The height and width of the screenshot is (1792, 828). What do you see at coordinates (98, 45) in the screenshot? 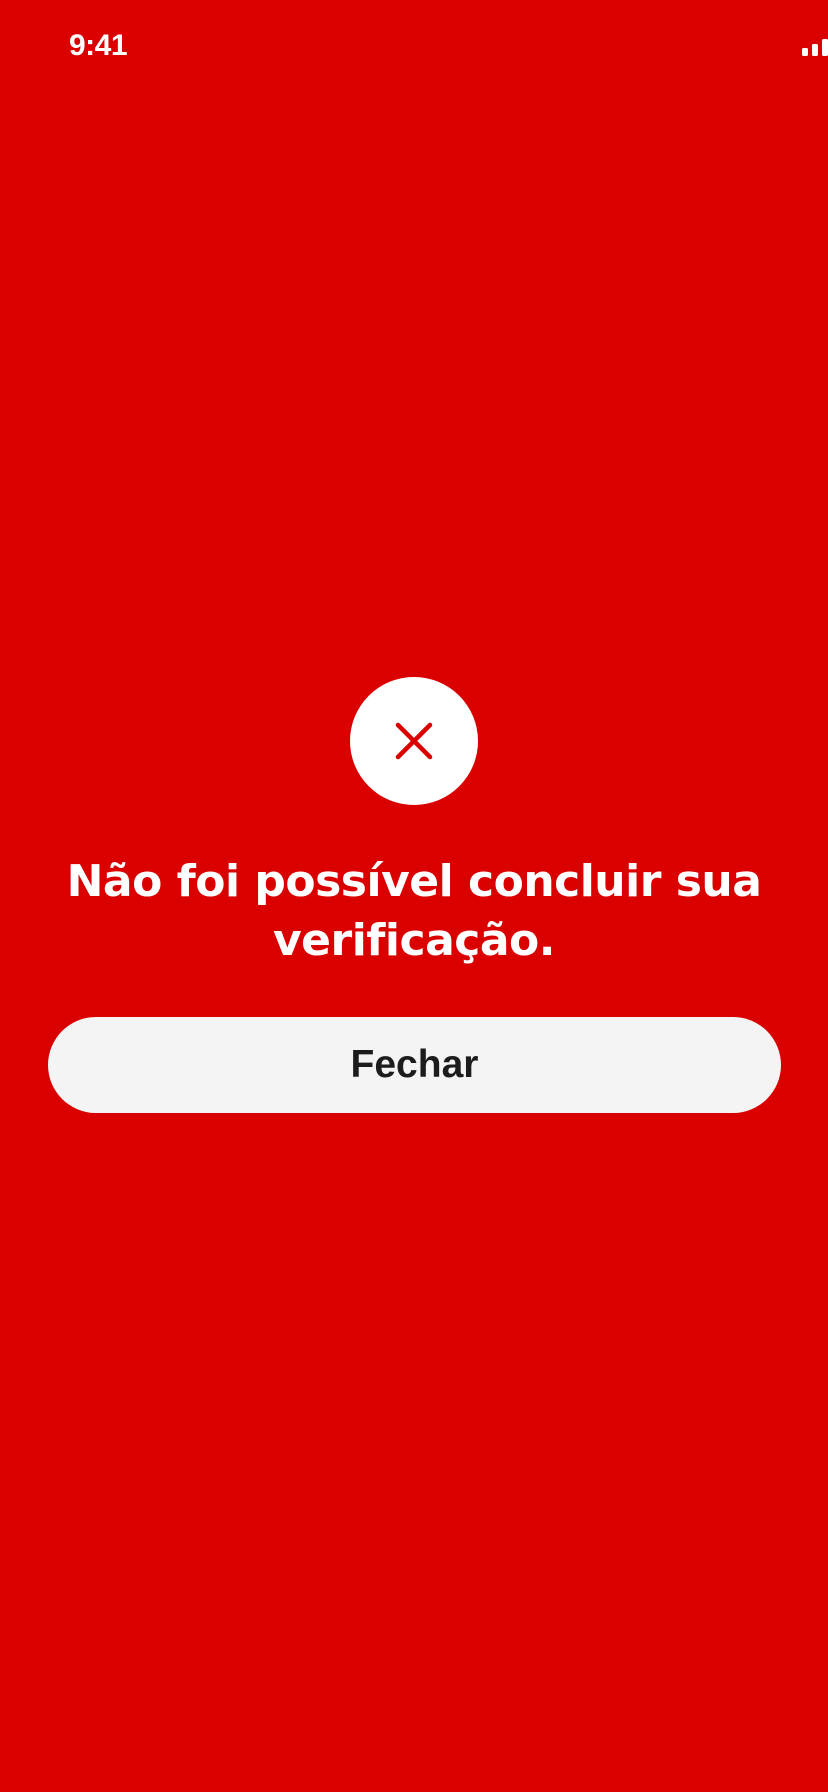
I see `status-time: 9:41` at bounding box center [98, 45].